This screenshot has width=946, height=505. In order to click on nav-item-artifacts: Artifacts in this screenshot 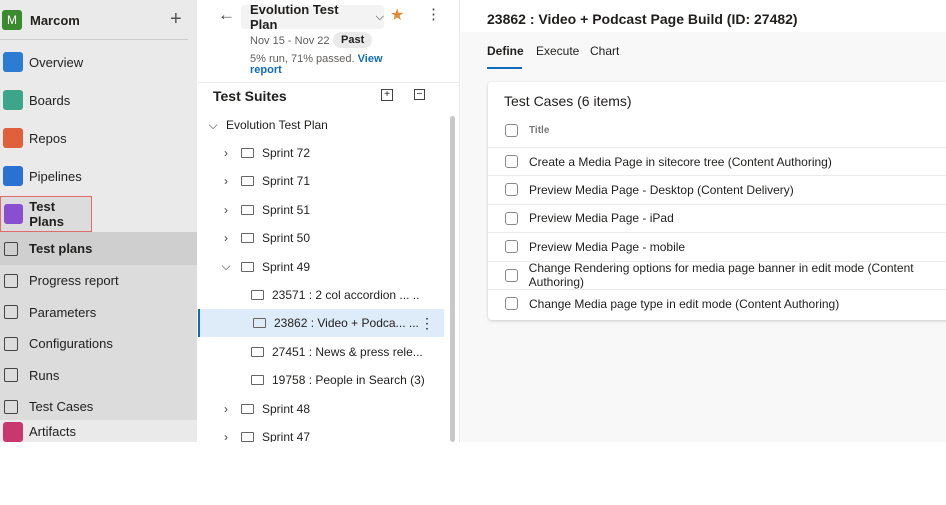, I will do `click(98, 432)`.